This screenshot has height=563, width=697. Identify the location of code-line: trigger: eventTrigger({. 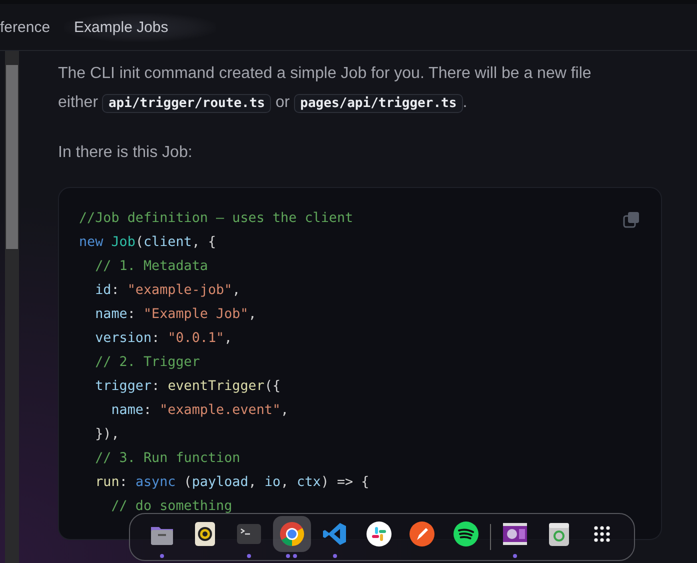
(187, 387).